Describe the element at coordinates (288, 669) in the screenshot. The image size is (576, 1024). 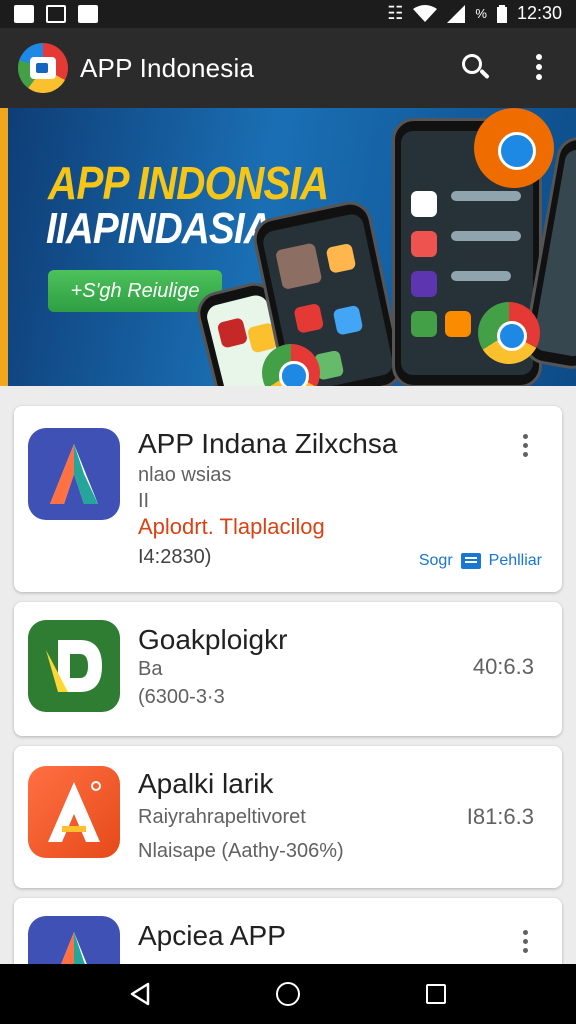
I see `app-card: Goakploigkr Ba (6300-3·3 40:6.3` at that location.